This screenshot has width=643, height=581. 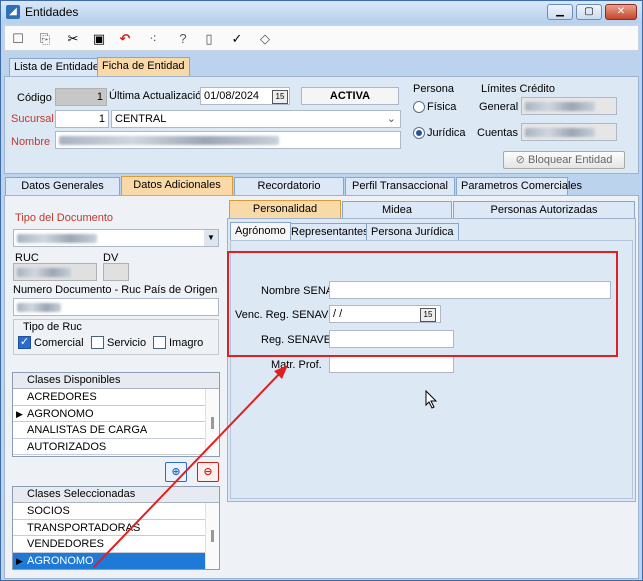 I want to click on mouse-cursor-icon, so click(x=431, y=399).